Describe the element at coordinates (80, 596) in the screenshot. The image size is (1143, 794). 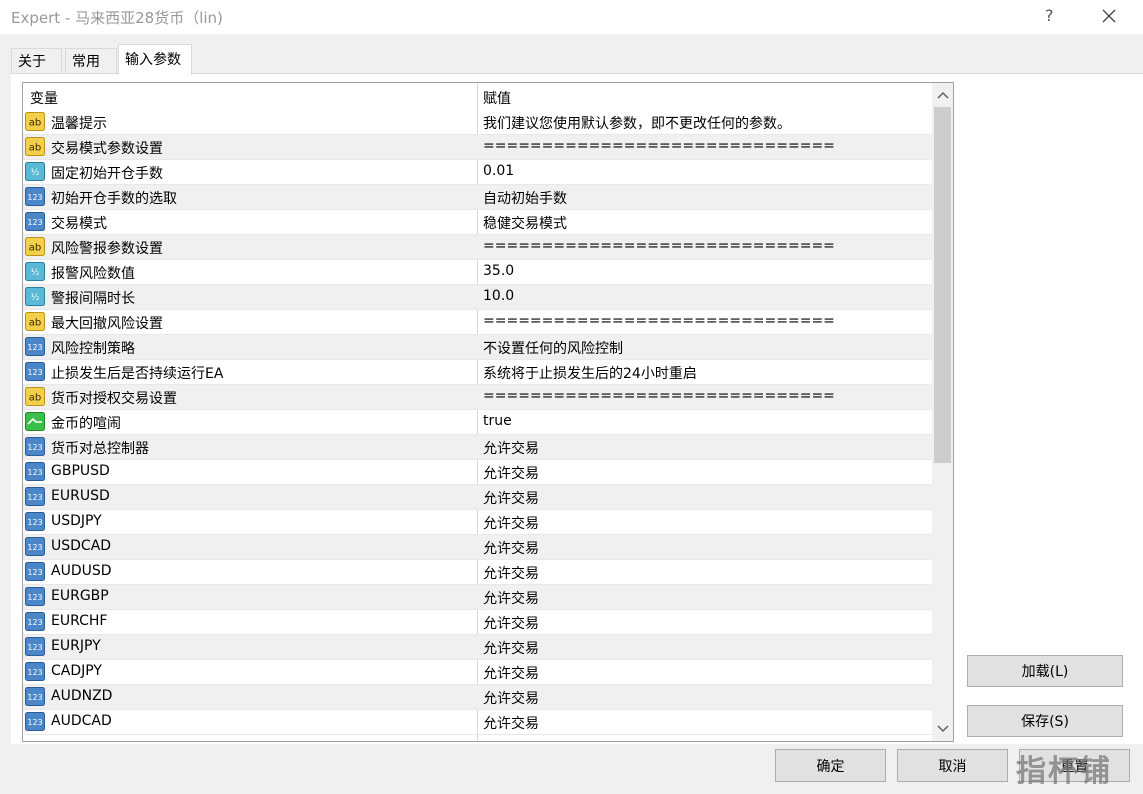
I see `variable-name: EURGBP` at that location.